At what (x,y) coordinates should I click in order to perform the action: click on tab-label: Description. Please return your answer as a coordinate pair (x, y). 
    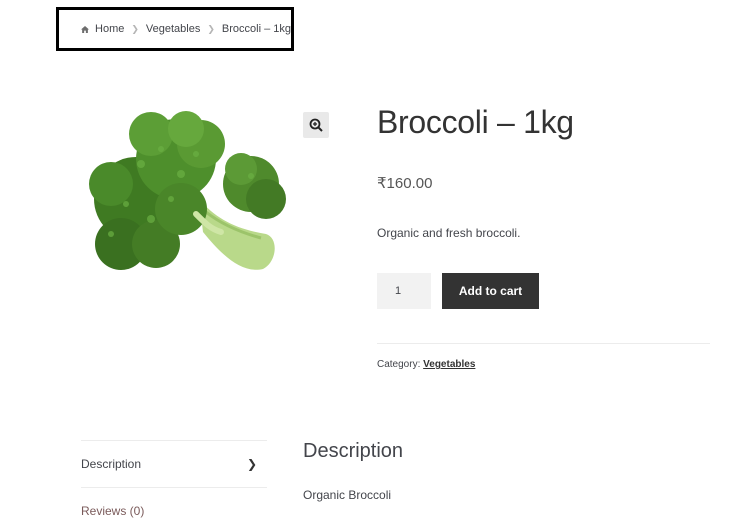
    Looking at the image, I should click on (111, 464).